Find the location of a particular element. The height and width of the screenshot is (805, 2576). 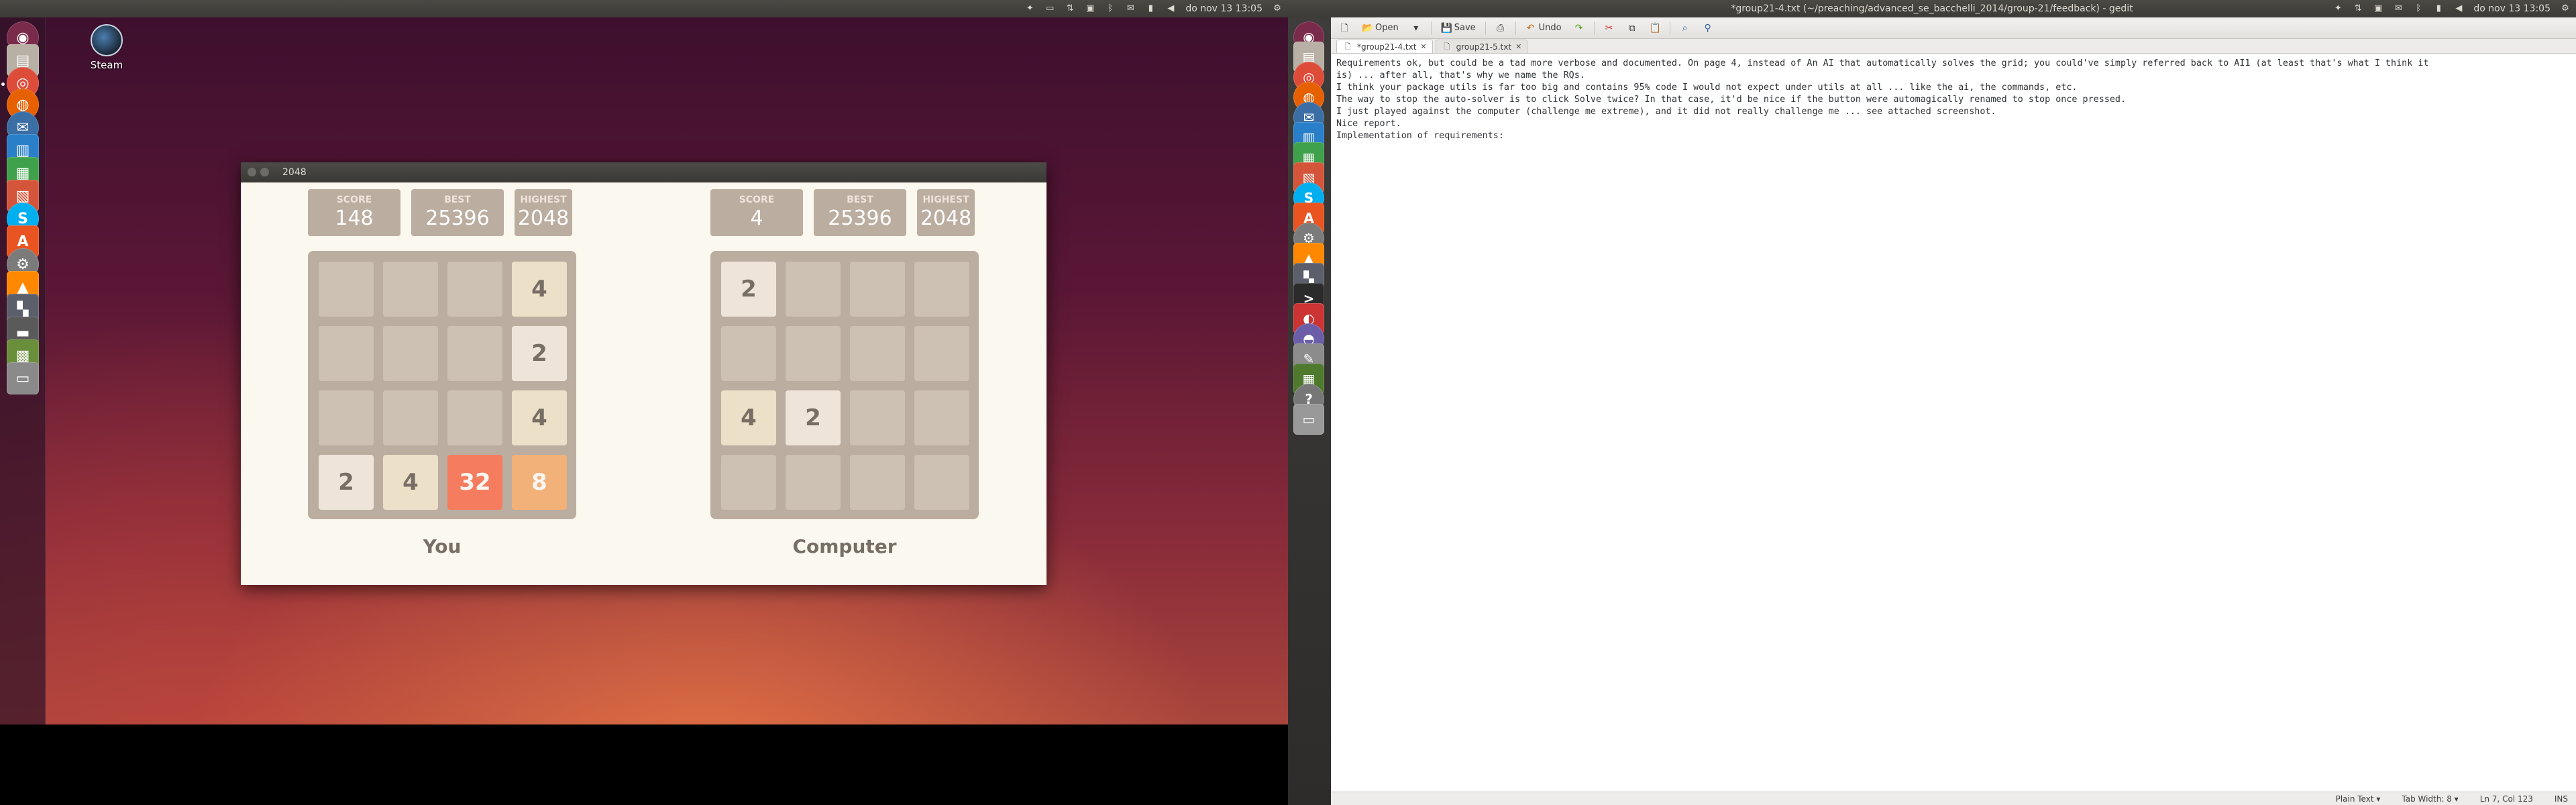

redo-button: ↷ is located at coordinates (1579, 28).